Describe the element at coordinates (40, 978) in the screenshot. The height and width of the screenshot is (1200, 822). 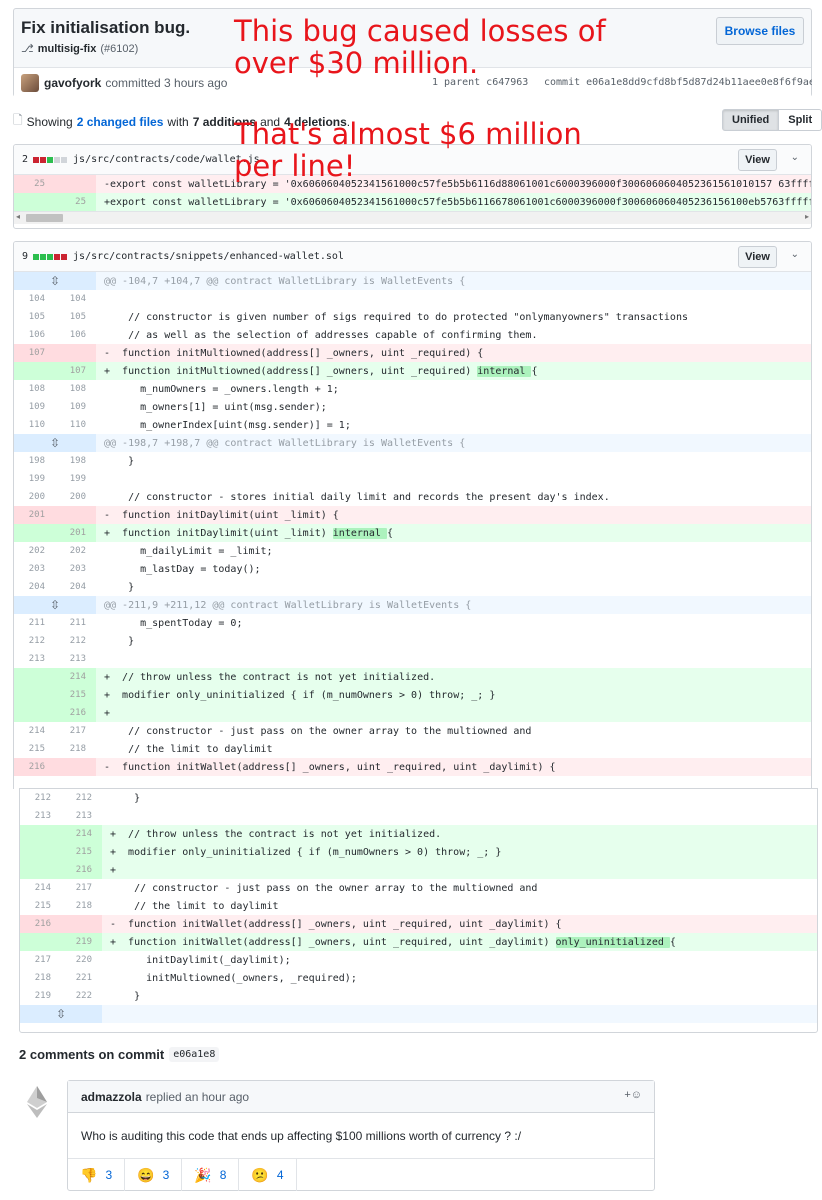
I see `old-line-number: 218` at that location.